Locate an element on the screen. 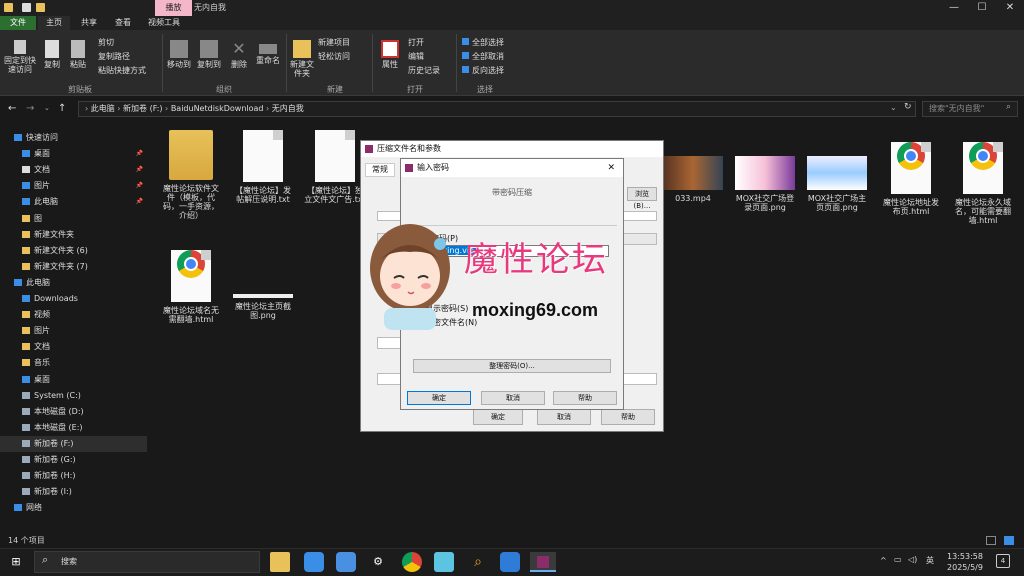  nav-item: 图片 is located at coordinates (73, 331).